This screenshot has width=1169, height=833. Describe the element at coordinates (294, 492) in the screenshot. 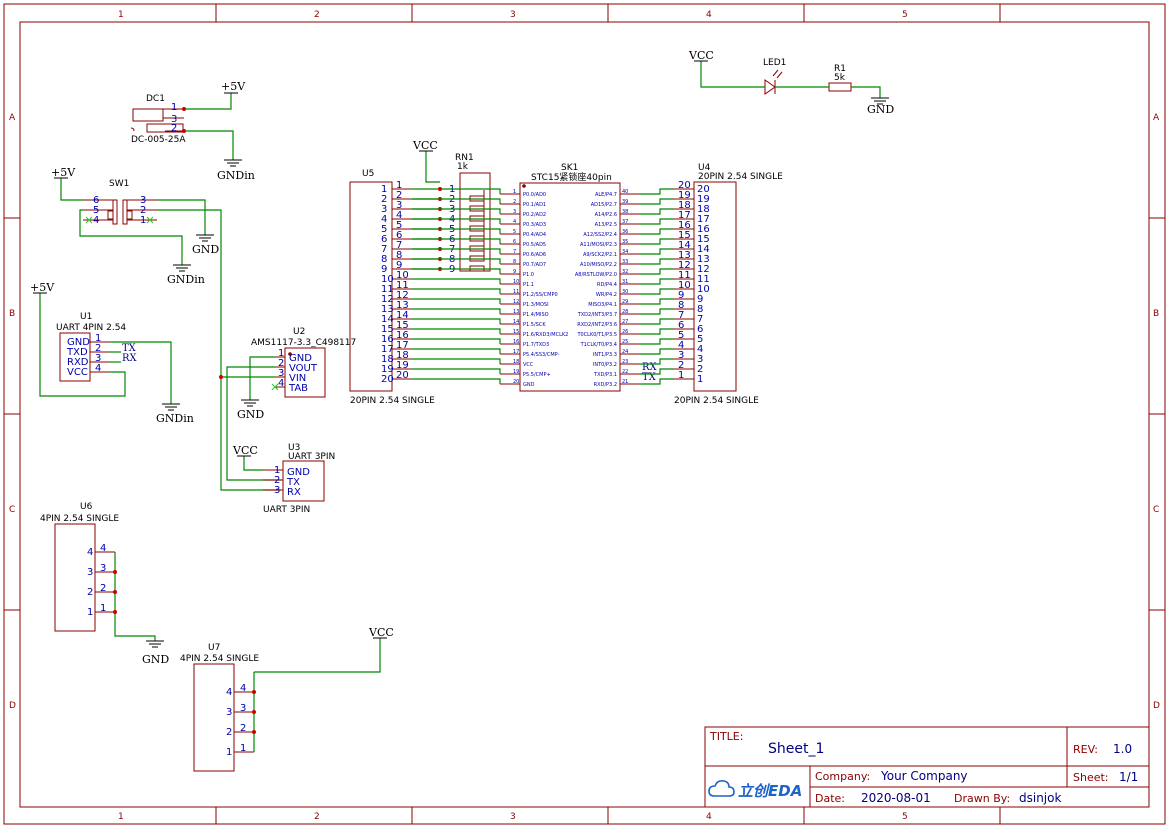

I see `u3-pin-rx: RX` at that location.